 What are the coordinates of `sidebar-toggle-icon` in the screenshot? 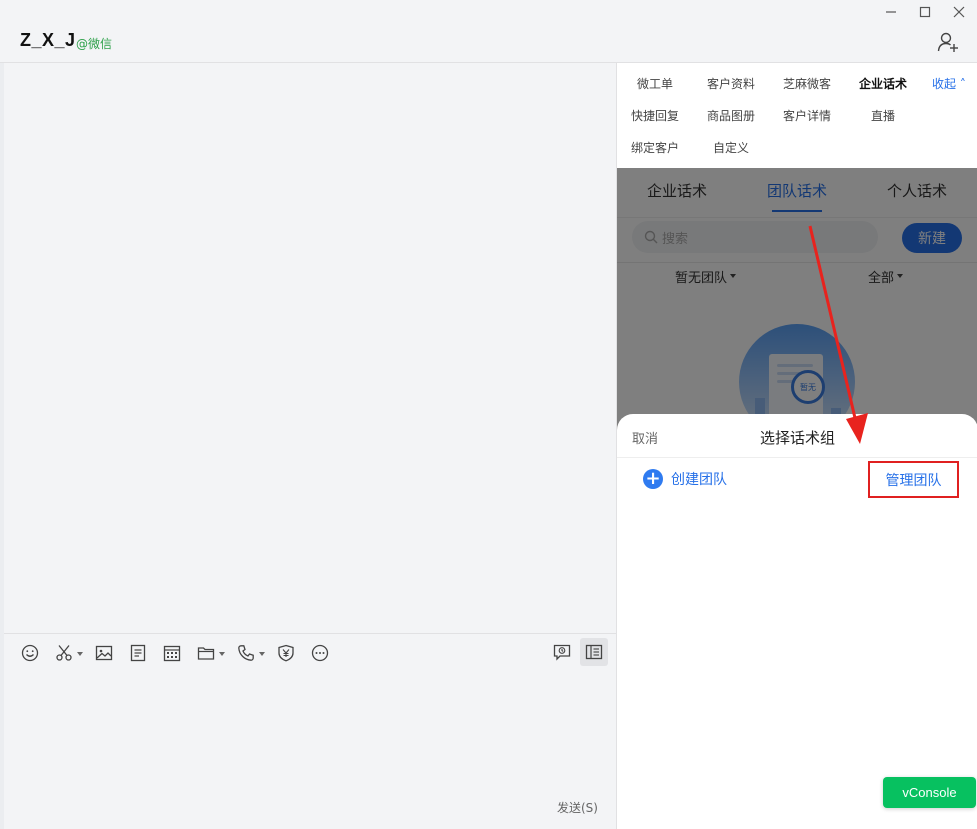 It's located at (594, 652).